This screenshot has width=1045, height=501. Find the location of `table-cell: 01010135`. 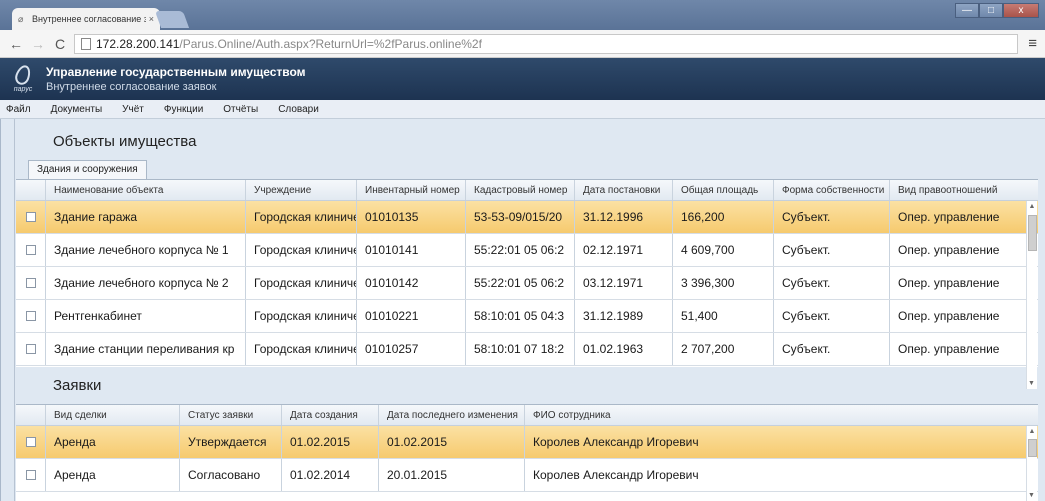

table-cell: 01010135 is located at coordinates (411, 217).